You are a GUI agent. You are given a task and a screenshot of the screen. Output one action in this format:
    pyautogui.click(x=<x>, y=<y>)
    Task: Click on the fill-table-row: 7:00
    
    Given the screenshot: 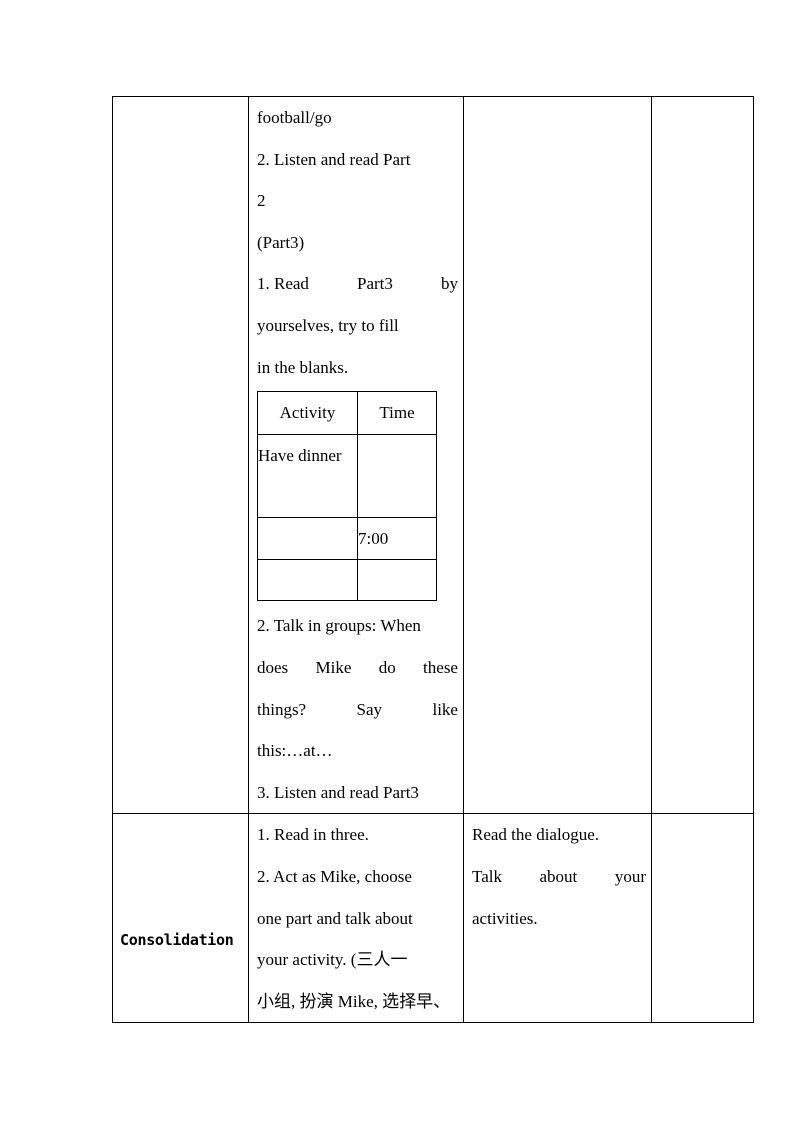 What is the action you would take?
    pyautogui.click(x=347, y=538)
    